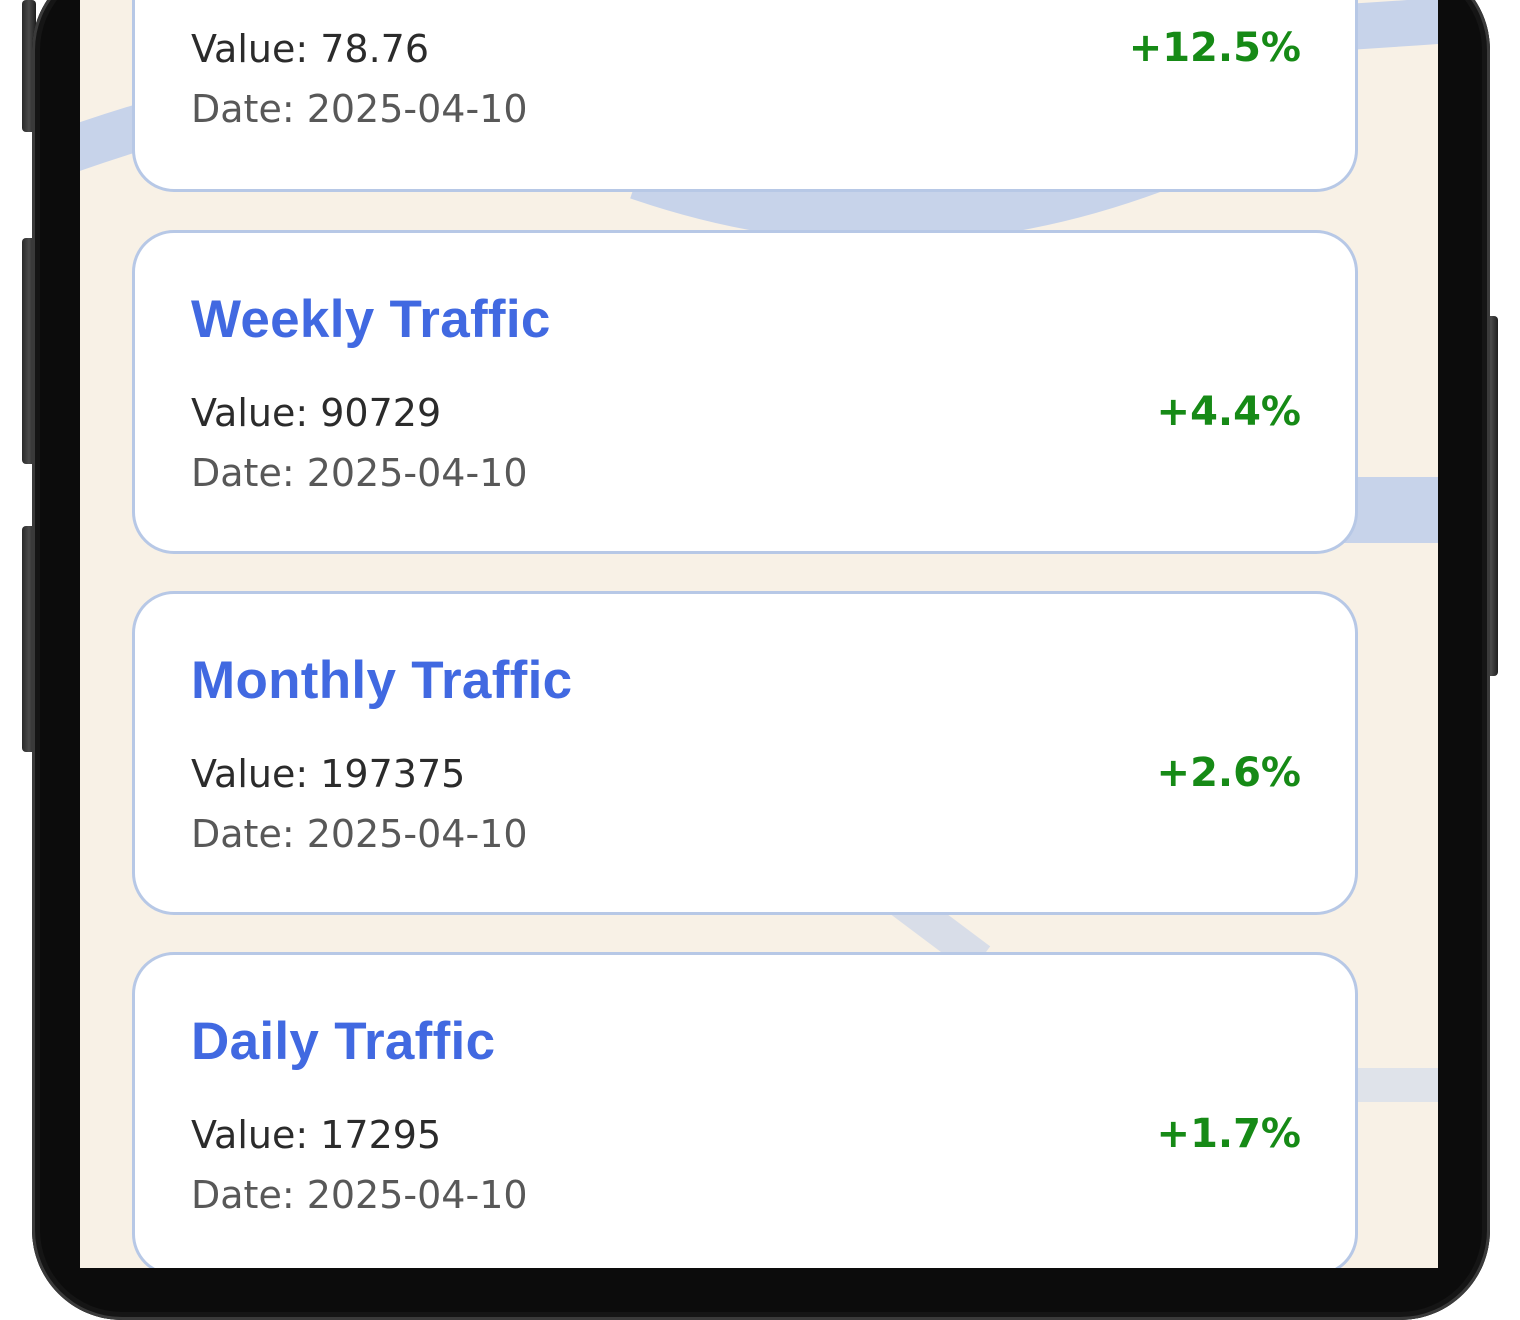  Describe the element at coordinates (328, 774) in the screenshot. I see `card-value: Value: 197375` at that location.